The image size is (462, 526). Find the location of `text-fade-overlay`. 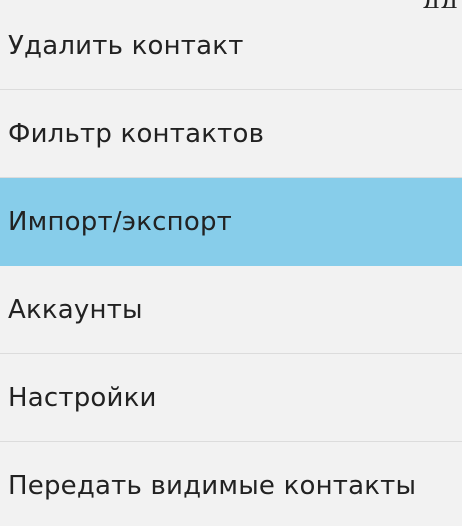

text-fade-overlay is located at coordinates (439, 484).